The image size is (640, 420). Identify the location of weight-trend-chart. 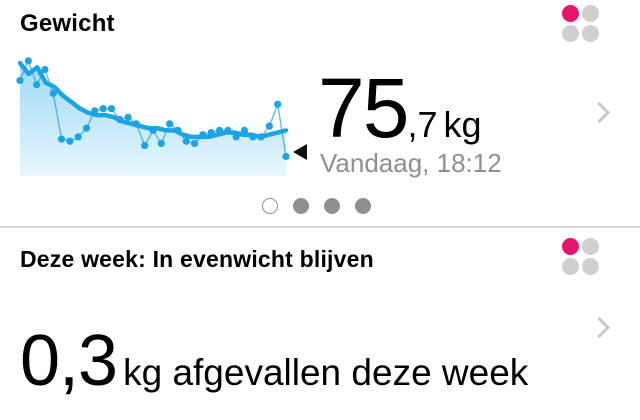
(153, 116).